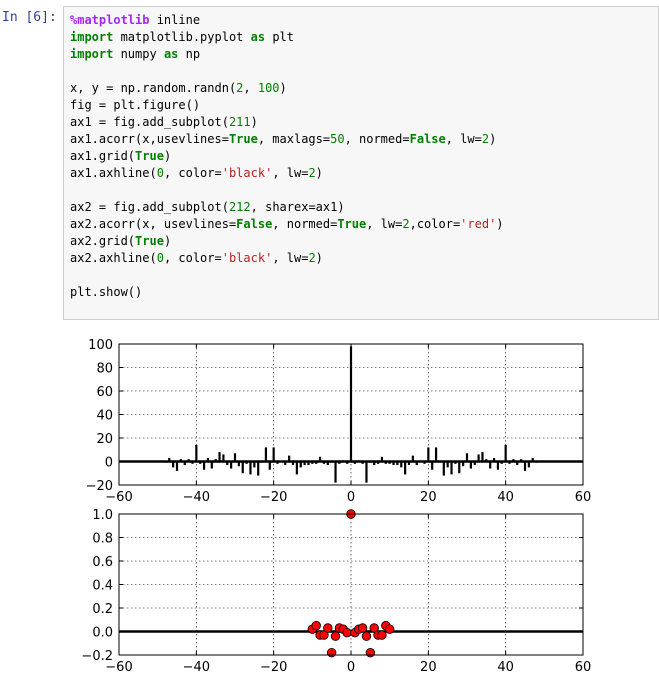  Describe the element at coordinates (104, 369) in the screenshot. I see `y-tick-label: 80` at that location.